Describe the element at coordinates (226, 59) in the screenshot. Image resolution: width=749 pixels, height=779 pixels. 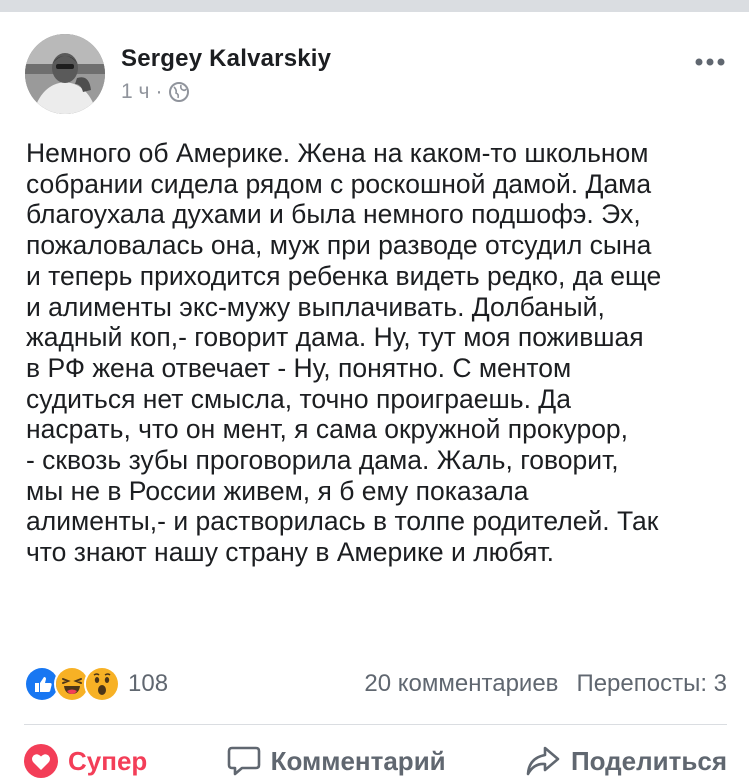
I see `author-name: Sergey Kalvarskiy` at that location.